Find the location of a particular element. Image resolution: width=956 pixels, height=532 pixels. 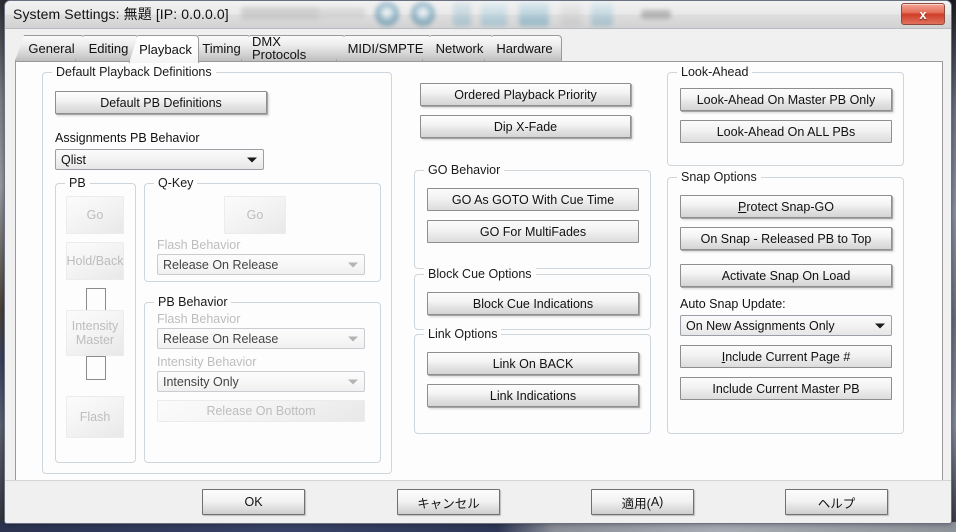

activate-snap-on-load-button: Activate Snap On Load is located at coordinates (786, 275).